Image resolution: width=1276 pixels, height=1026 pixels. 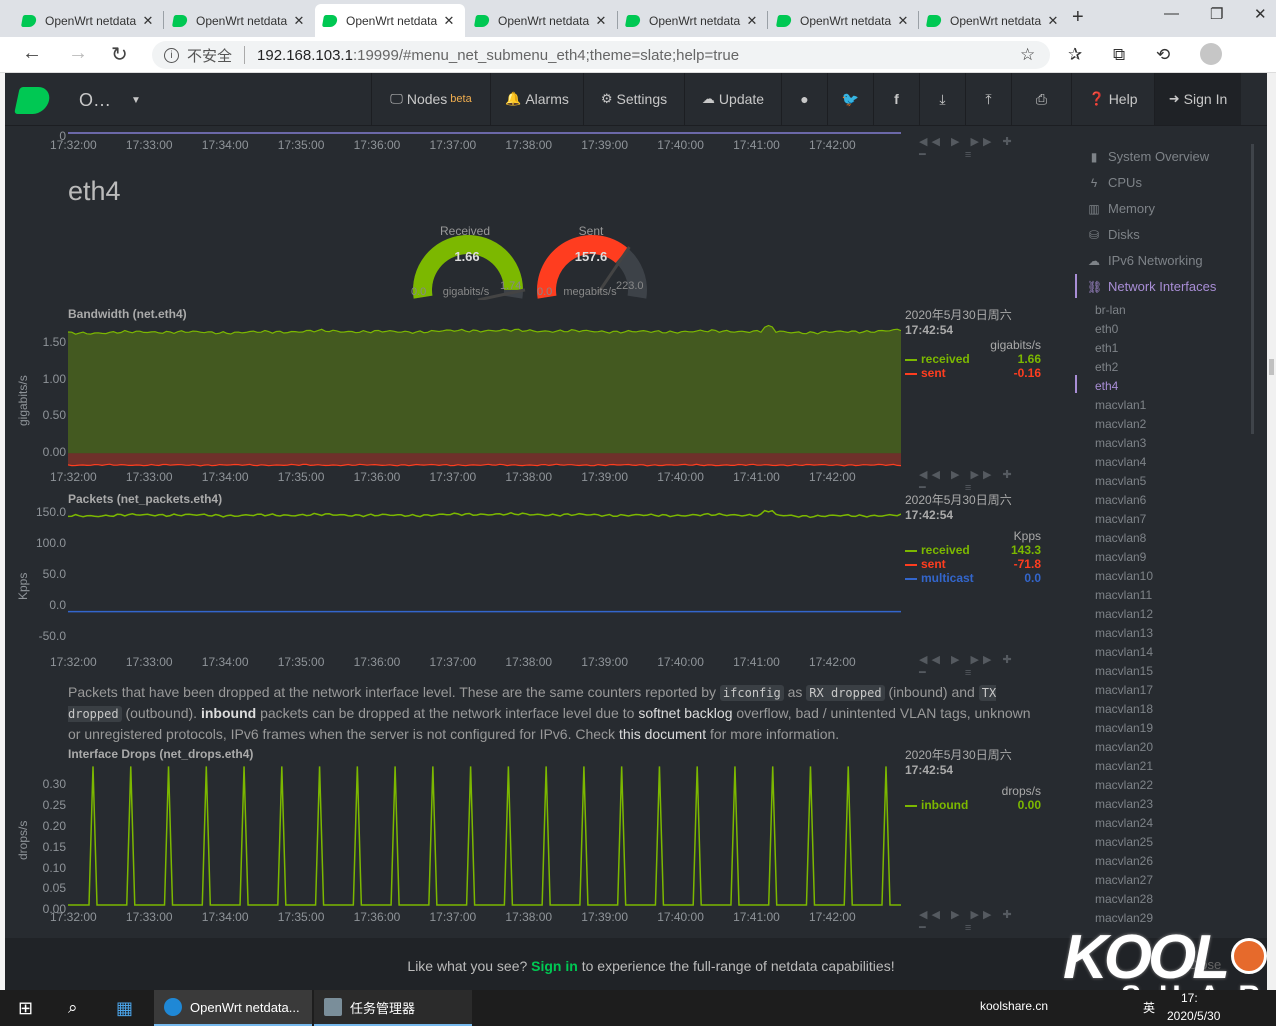 I want to click on sidebar-subitem-macvlan25: macvlan25, so click(x=1124, y=842).